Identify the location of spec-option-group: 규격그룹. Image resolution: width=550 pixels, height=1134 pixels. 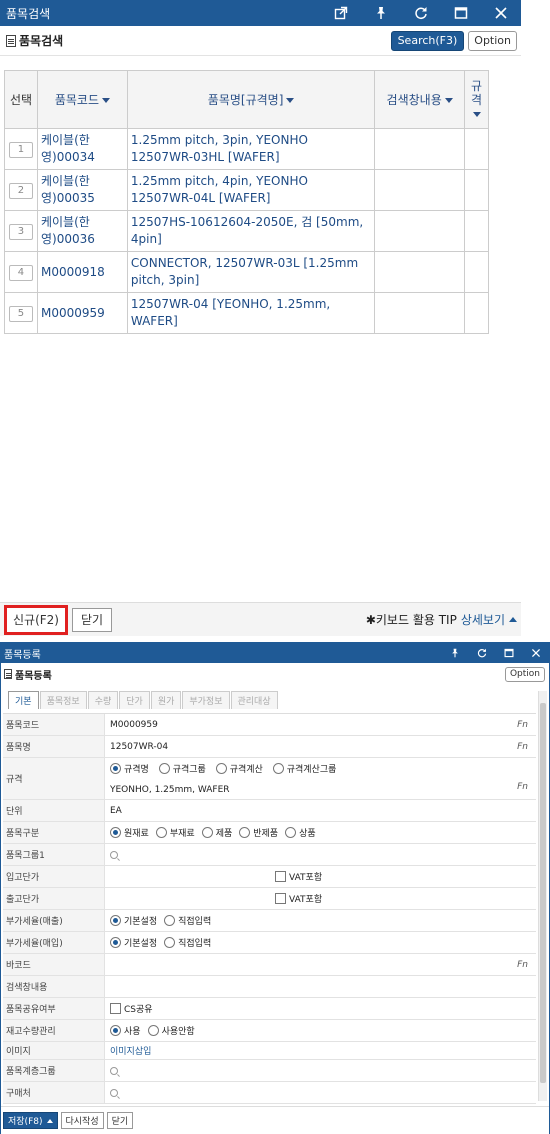
(182, 768).